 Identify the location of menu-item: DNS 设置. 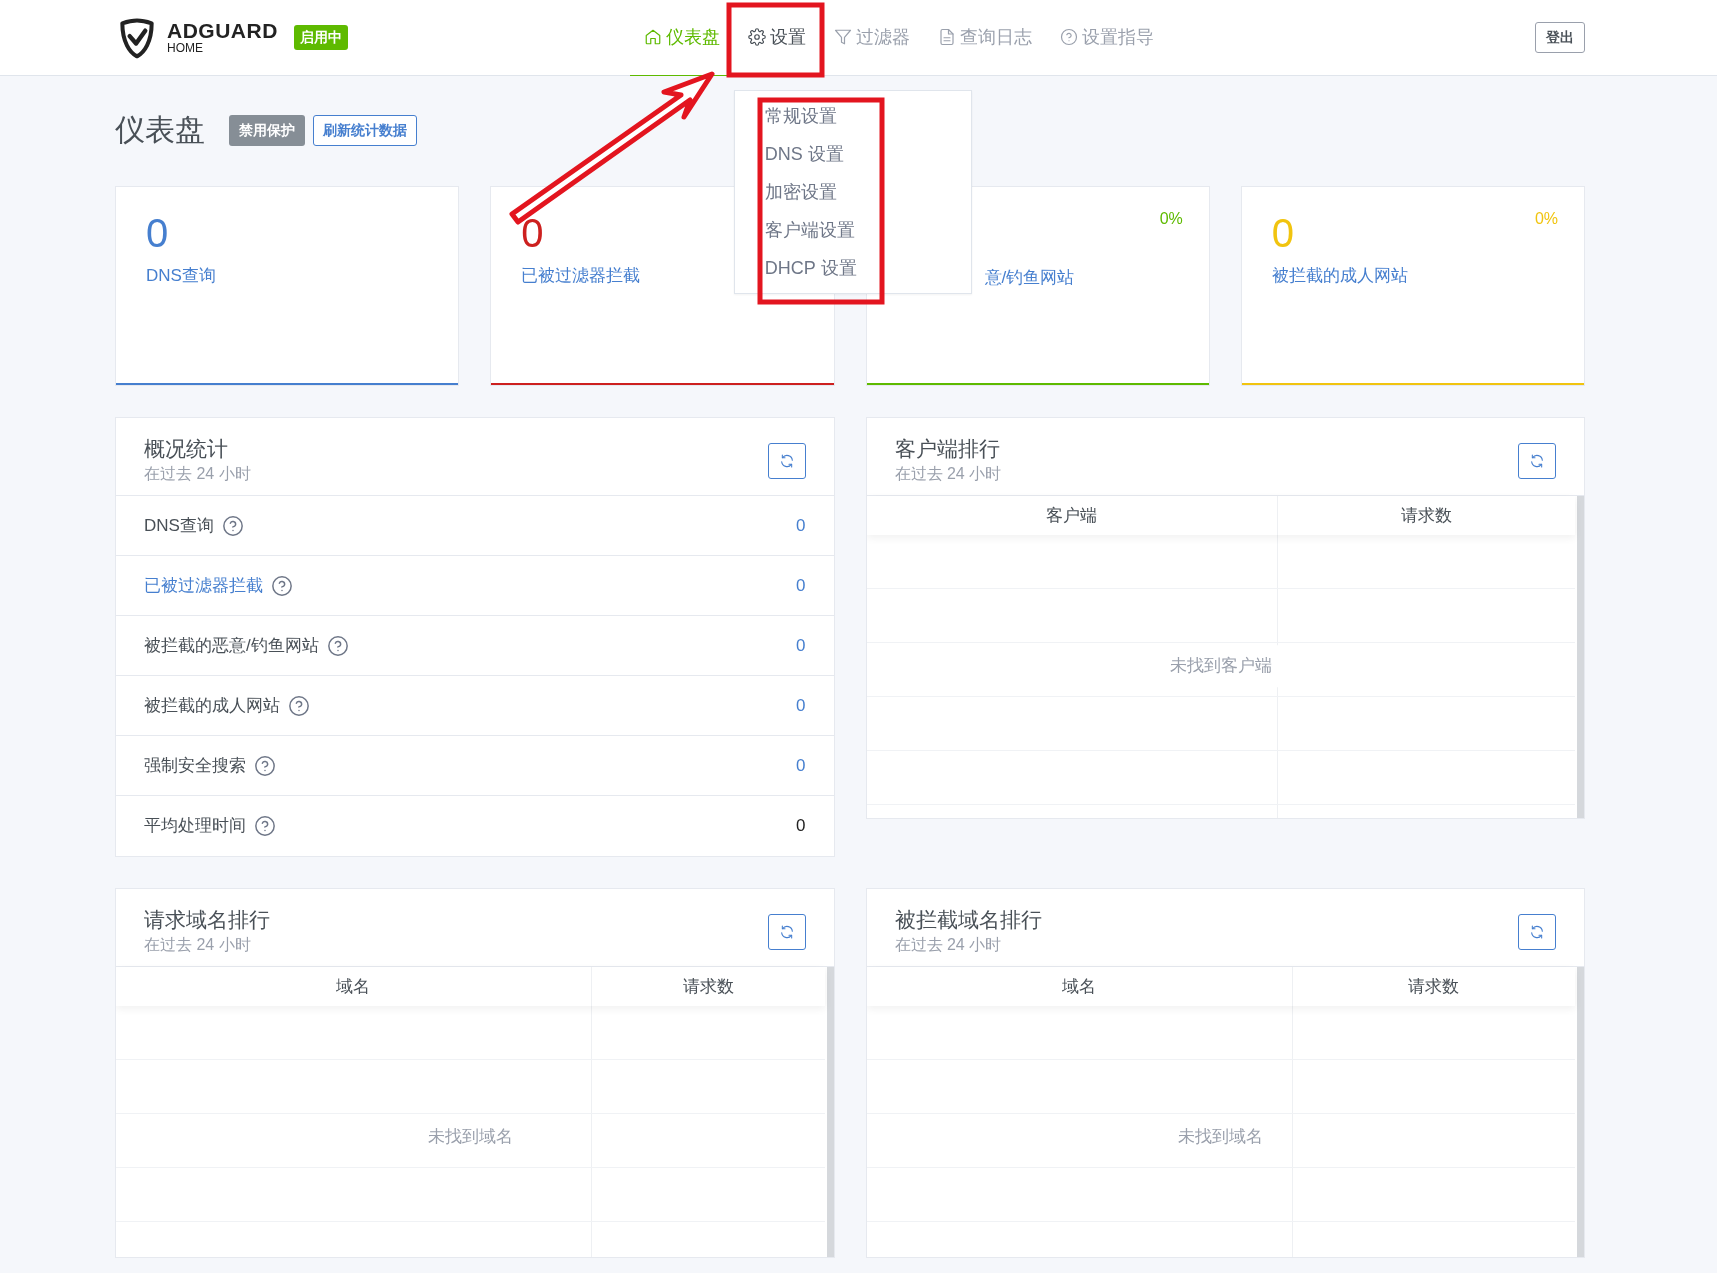
(852, 153).